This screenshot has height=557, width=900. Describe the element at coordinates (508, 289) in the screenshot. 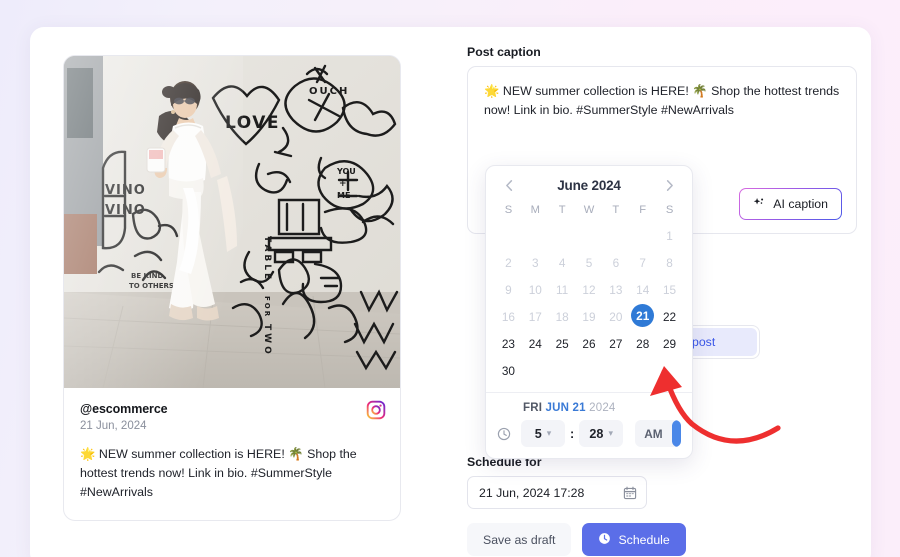

I see `calendar-day-9: 9` at that location.